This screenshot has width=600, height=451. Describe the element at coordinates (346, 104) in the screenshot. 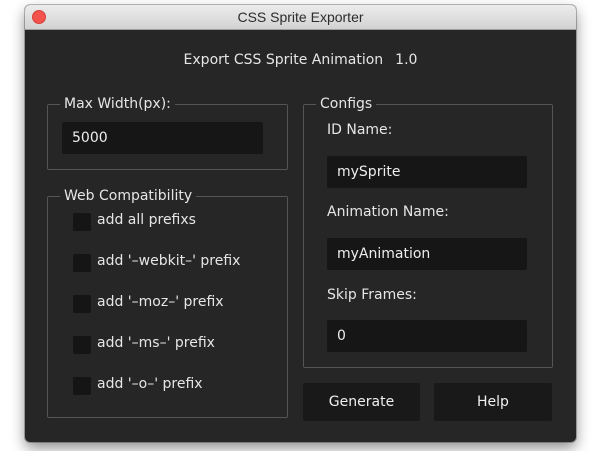

I see `configs-legend: Configs` at that location.